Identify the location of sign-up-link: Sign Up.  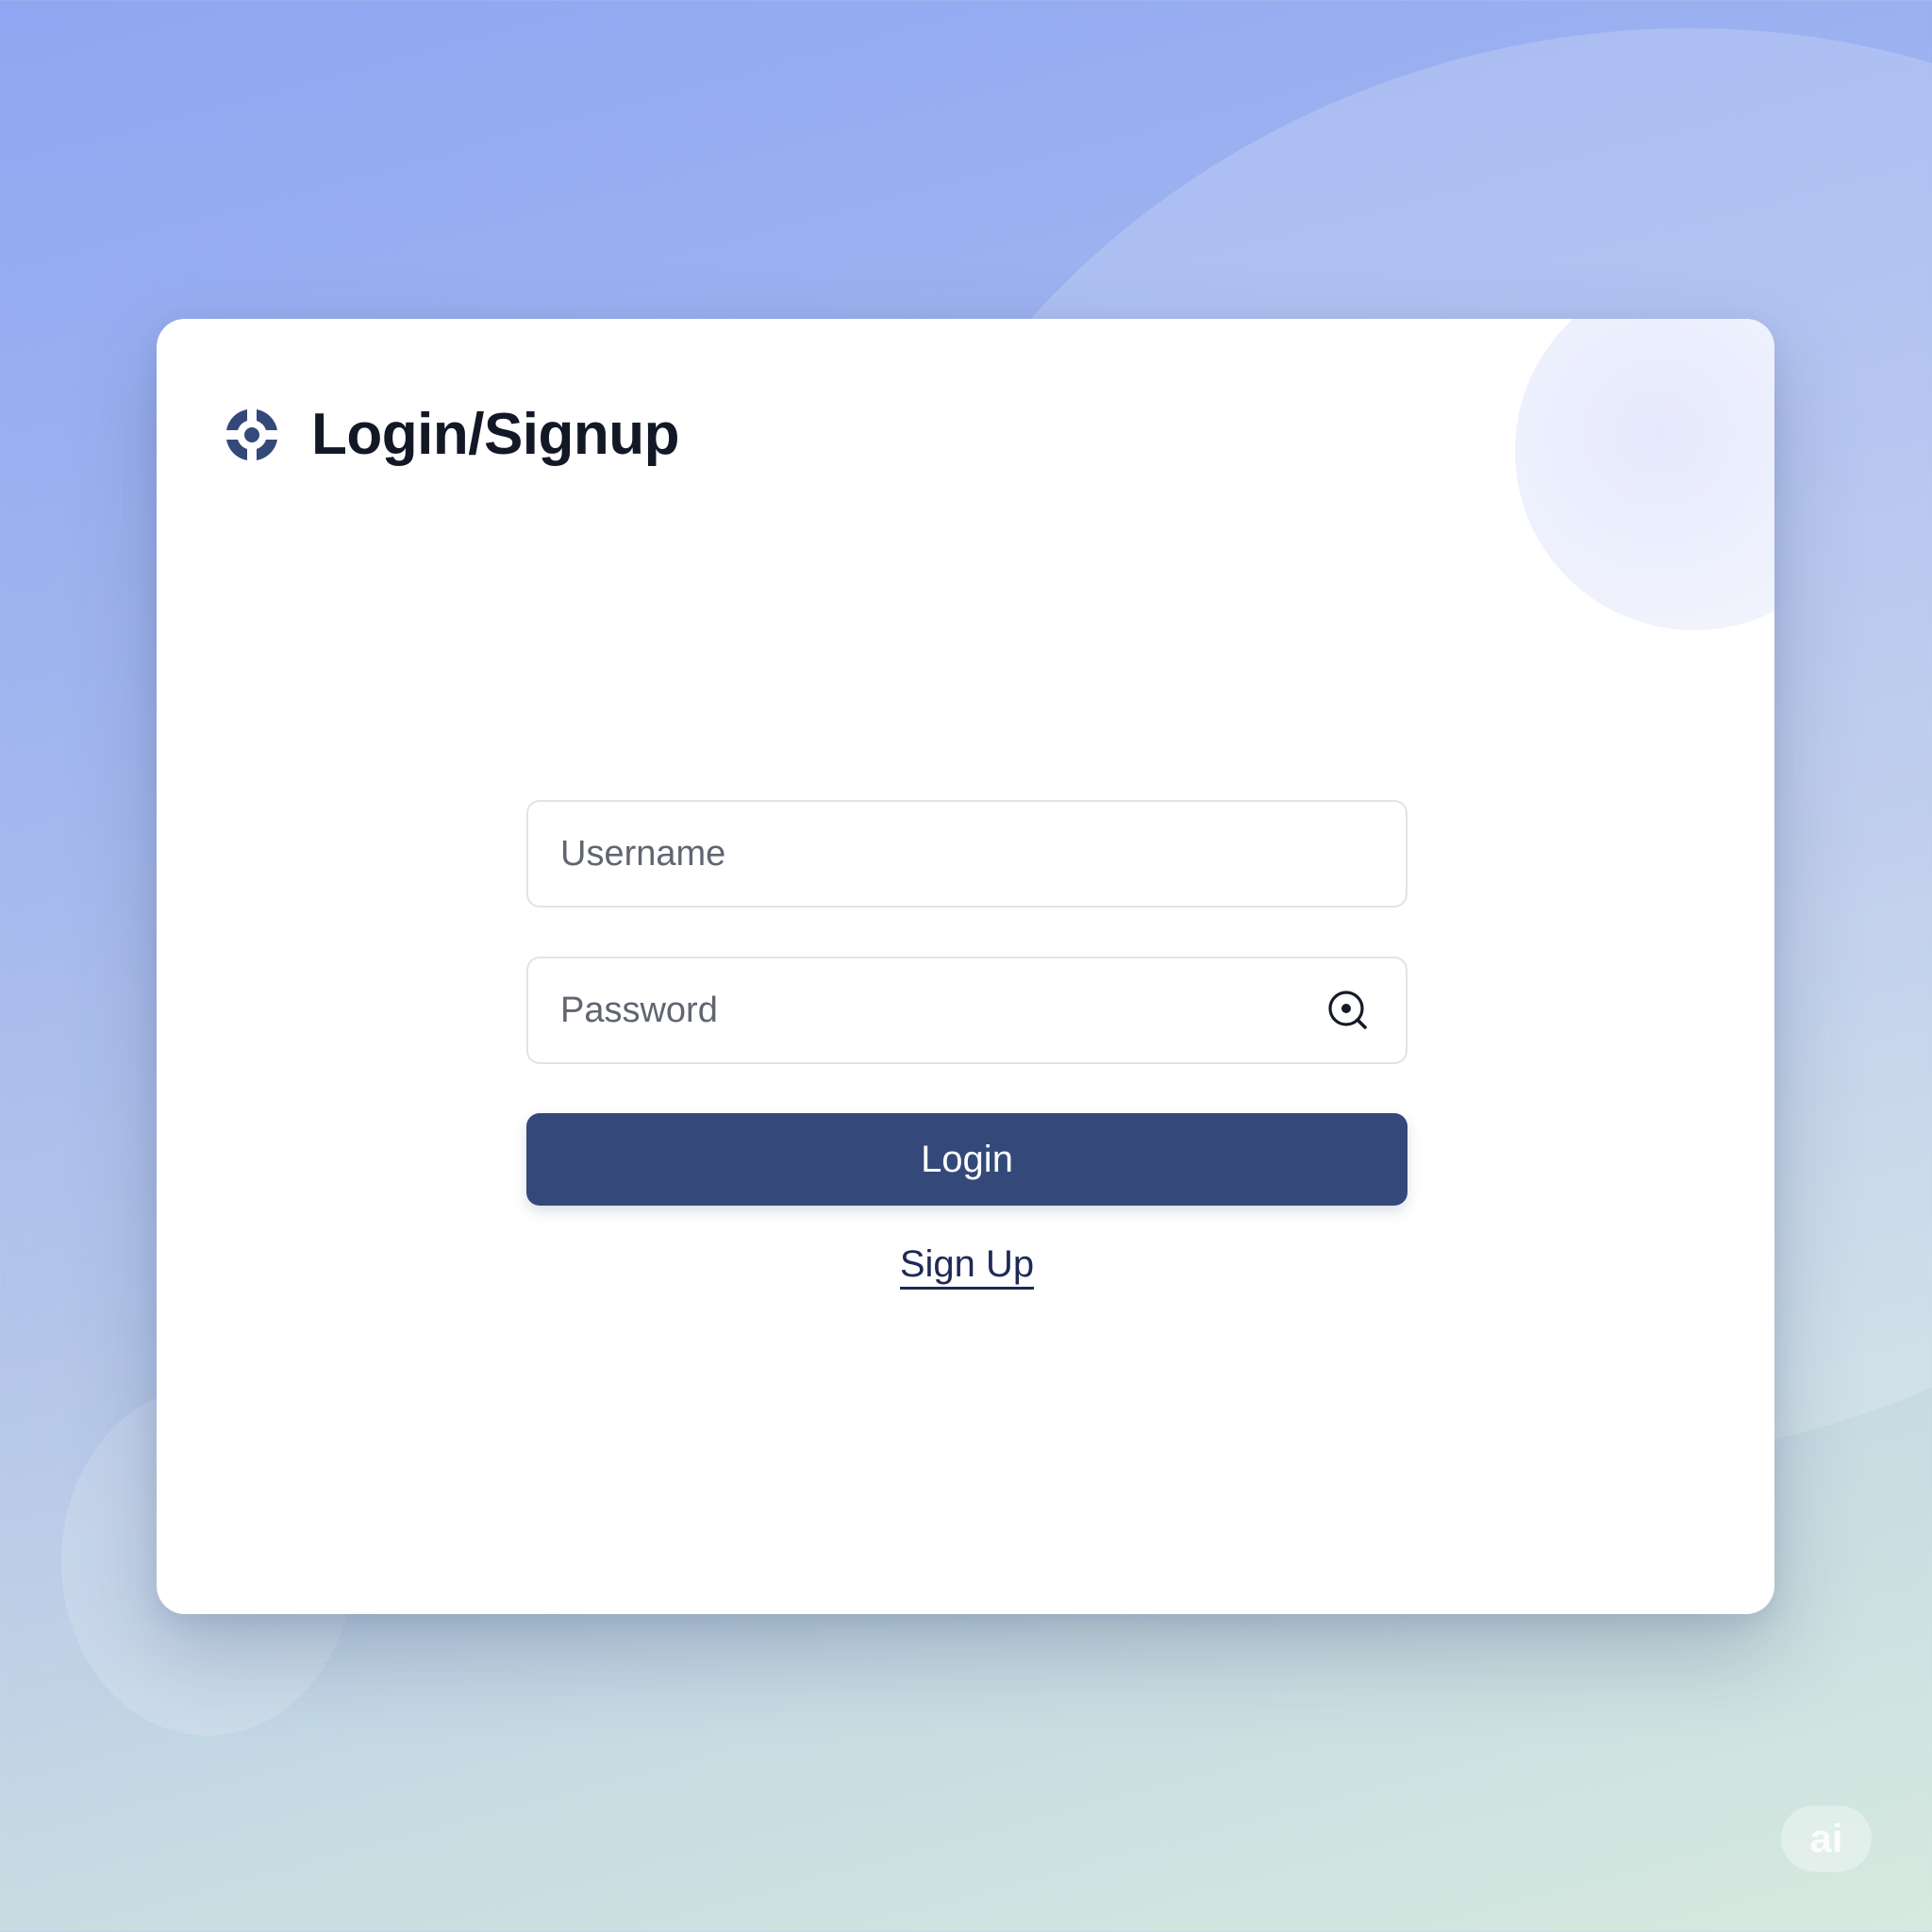
(967, 1266).